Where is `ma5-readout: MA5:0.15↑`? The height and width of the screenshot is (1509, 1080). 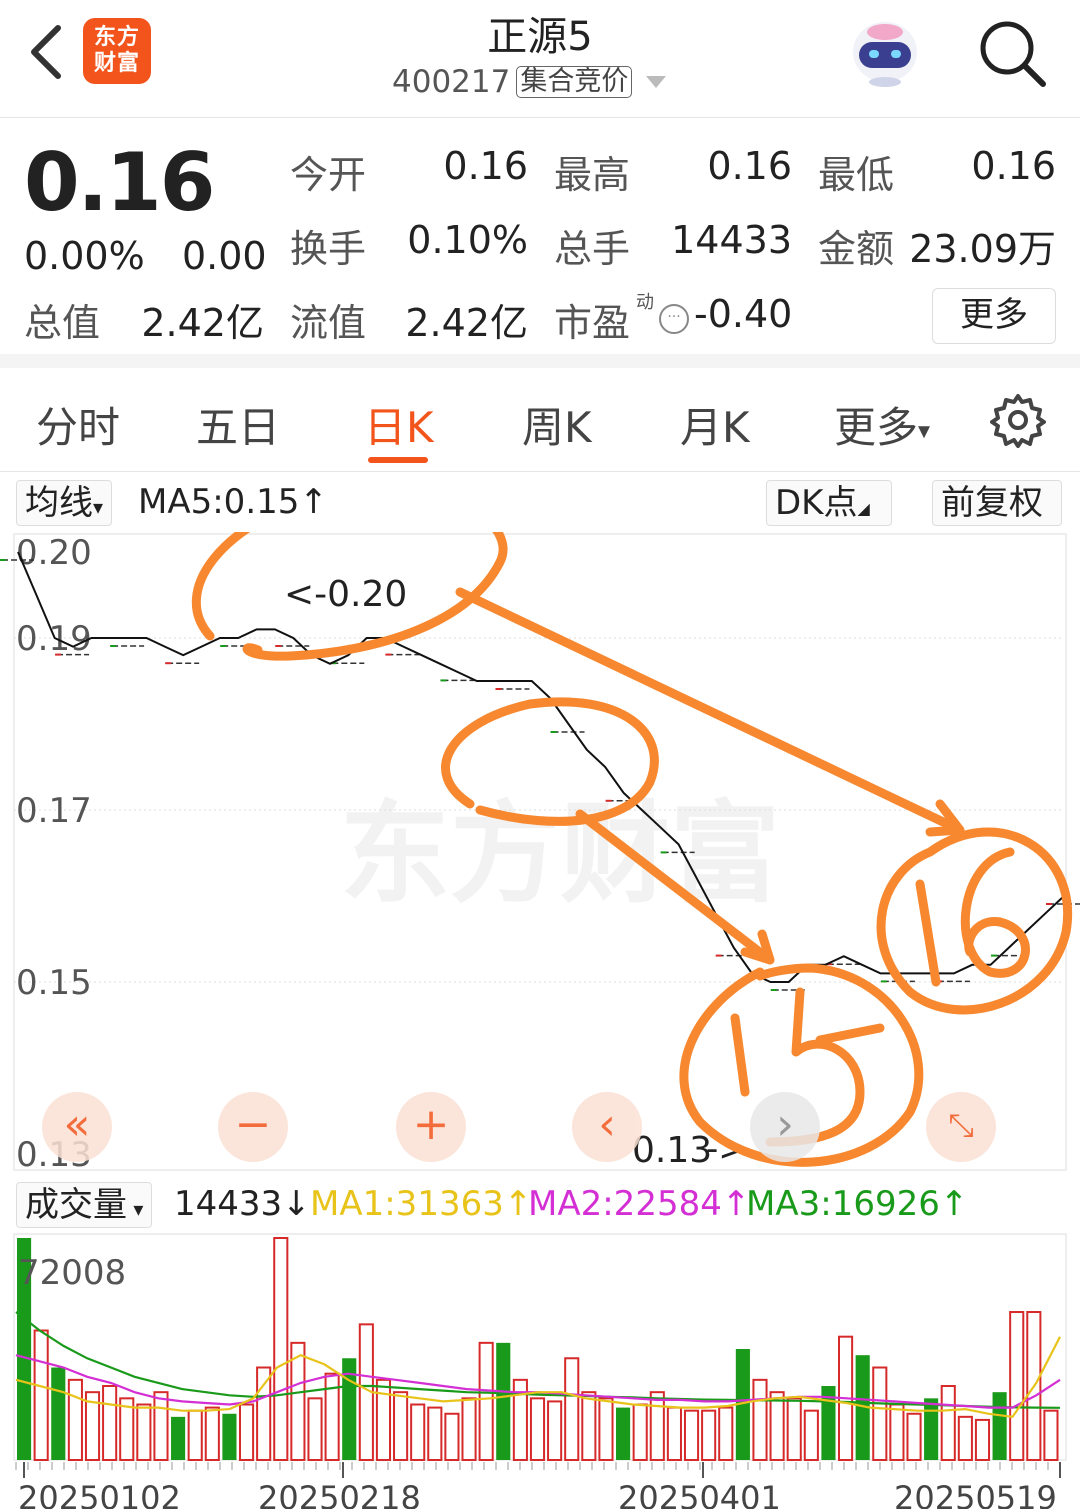 ma5-readout: MA5:0.15↑ is located at coordinates (233, 502).